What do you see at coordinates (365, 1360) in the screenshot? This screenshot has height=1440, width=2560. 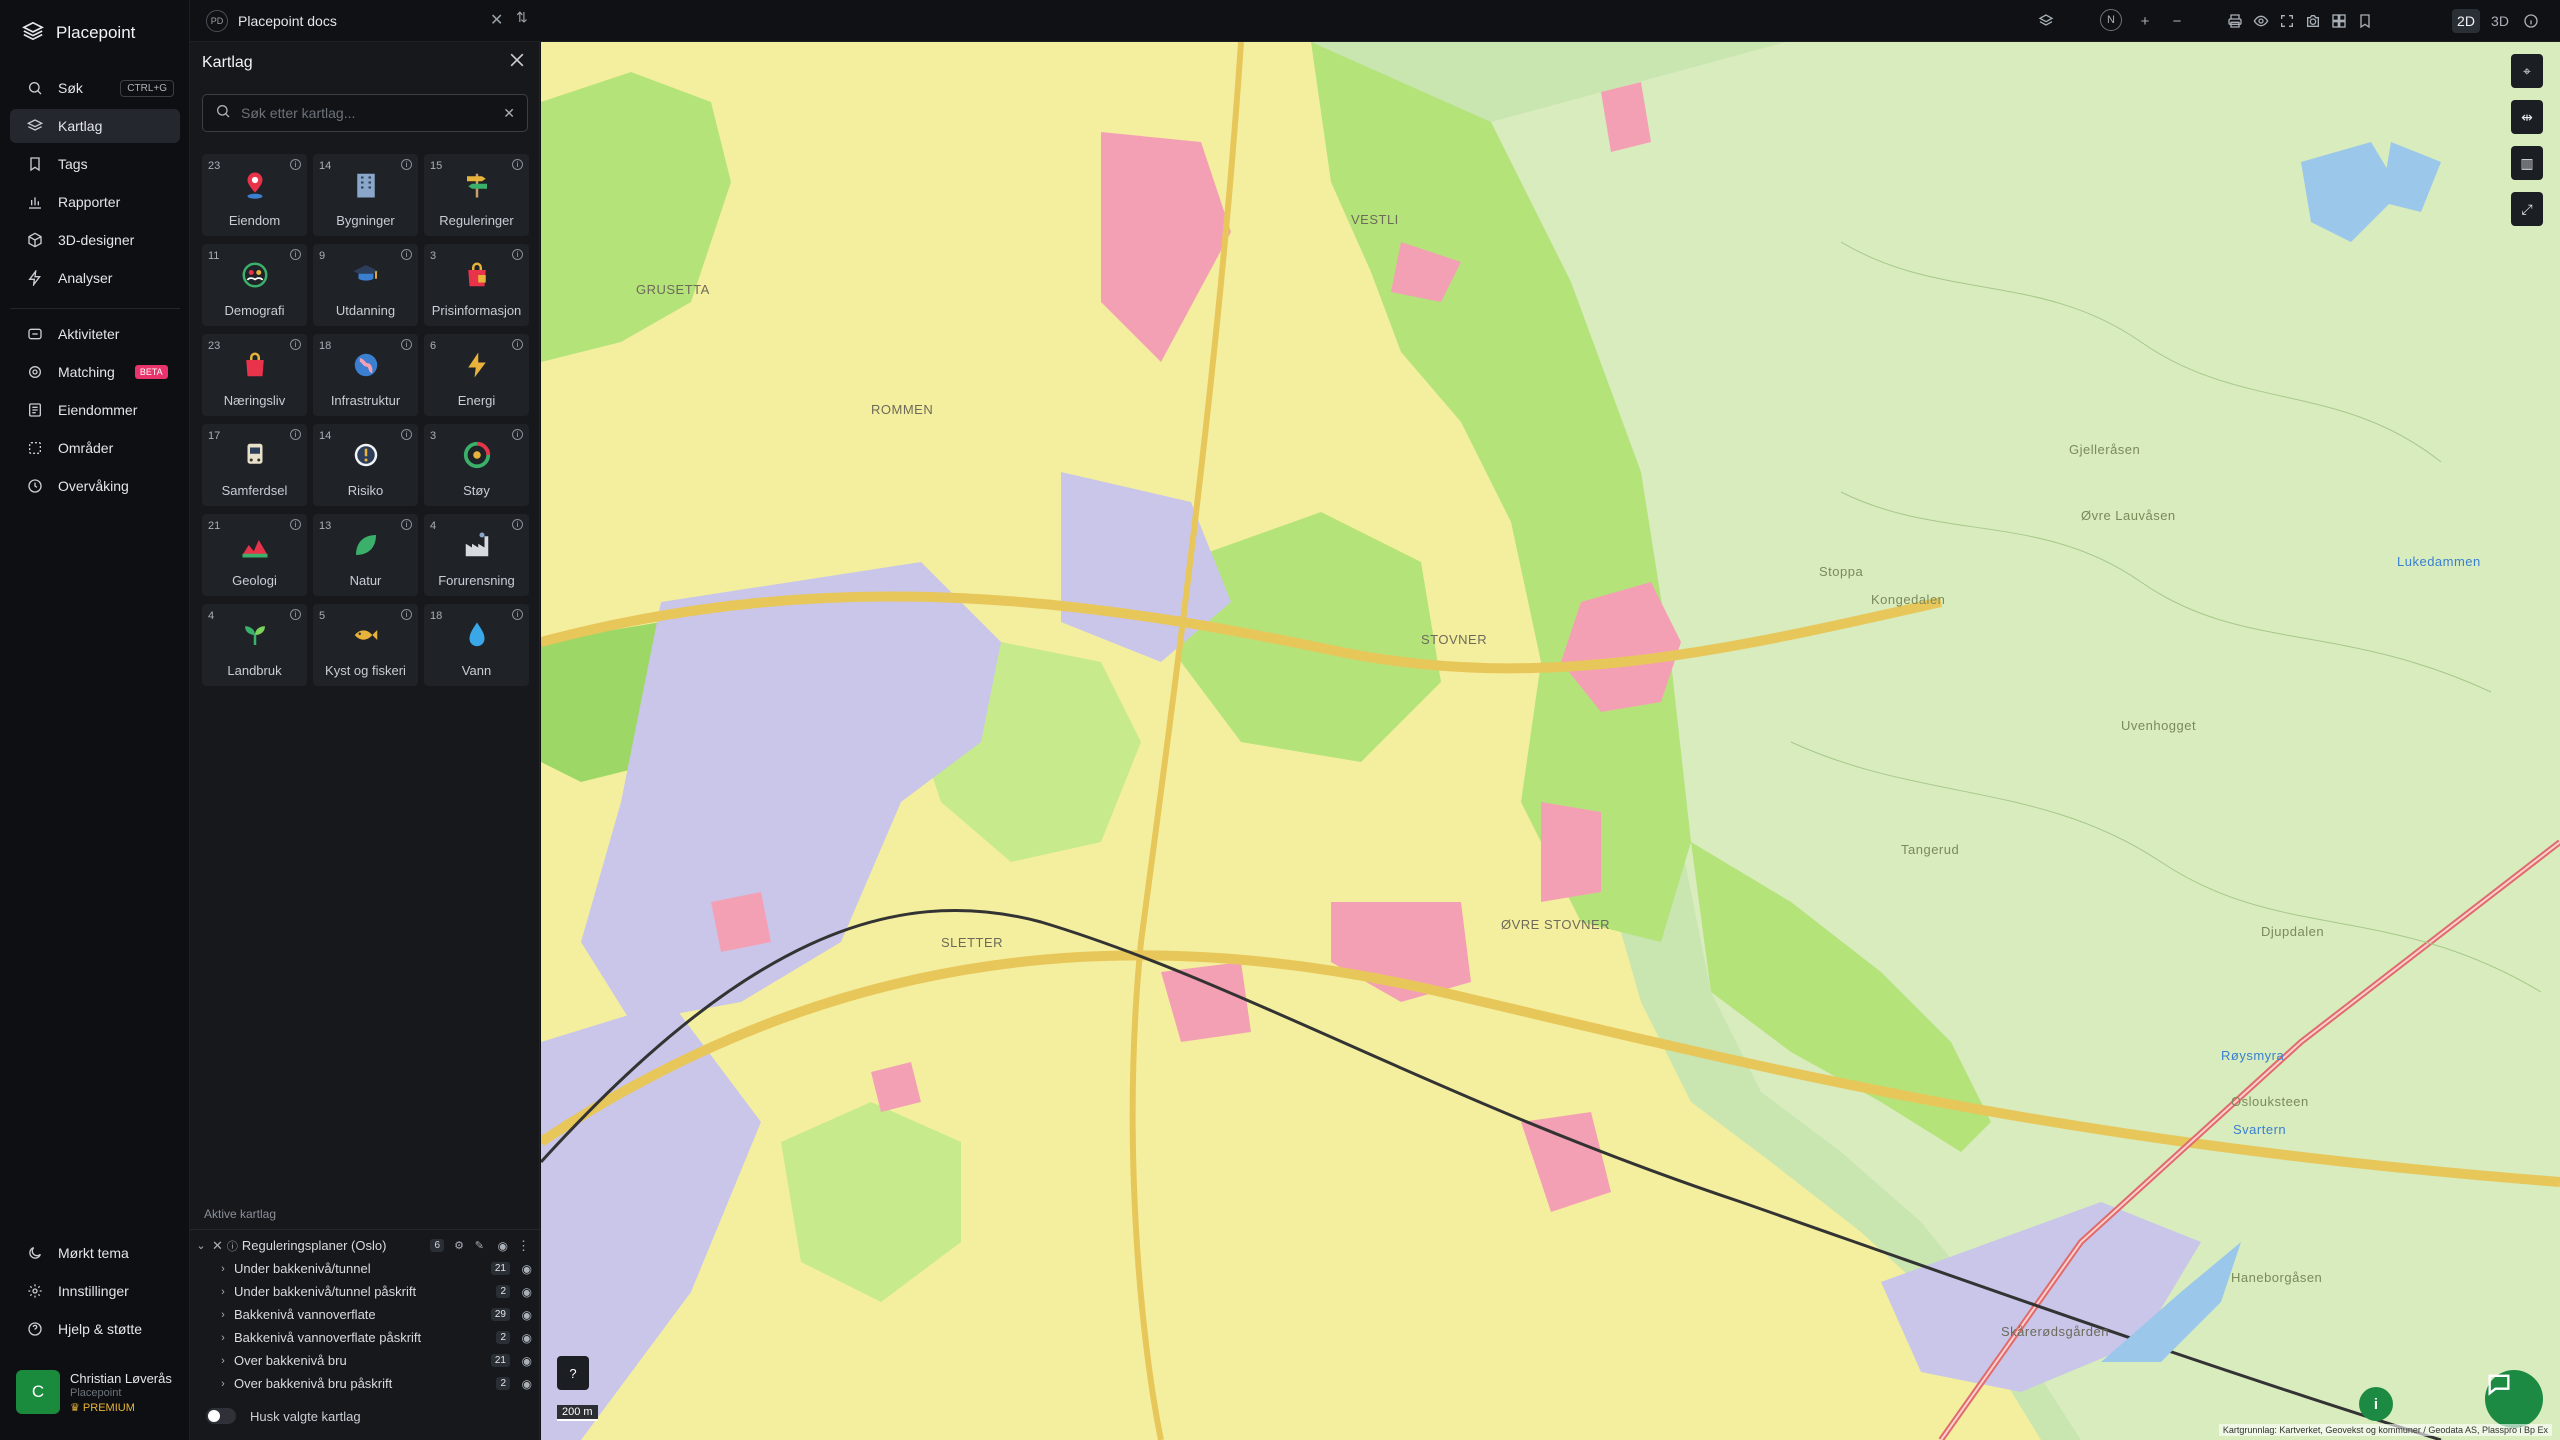 I see `active-layer-row: › Over bakkenivå bru 21 ◉` at bounding box center [365, 1360].